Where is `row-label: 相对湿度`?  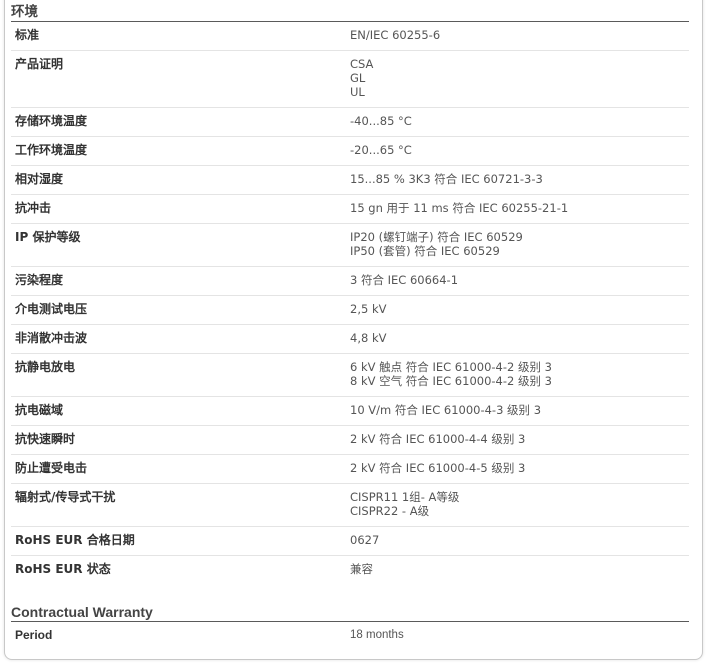
row-label: 相对湿度 is located at coordinates (39, 179).